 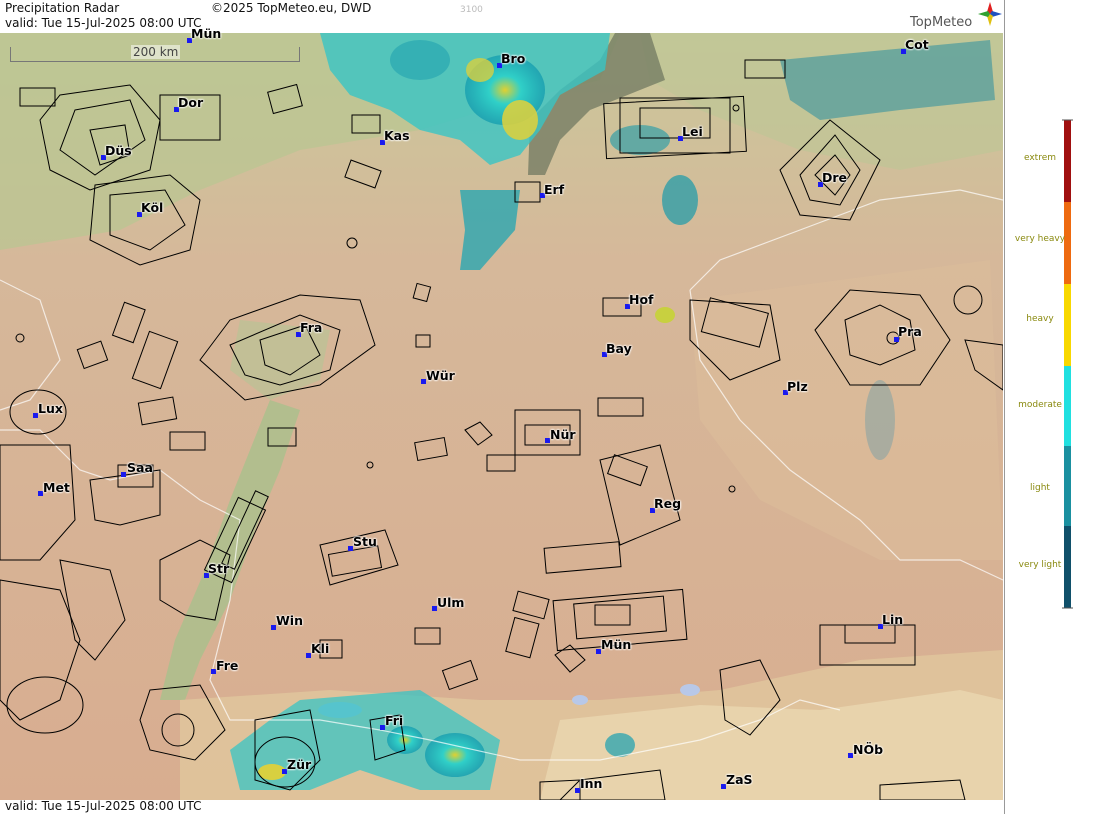 I want to click on city-label-dresden: Dre, so click(x=834, y=177).